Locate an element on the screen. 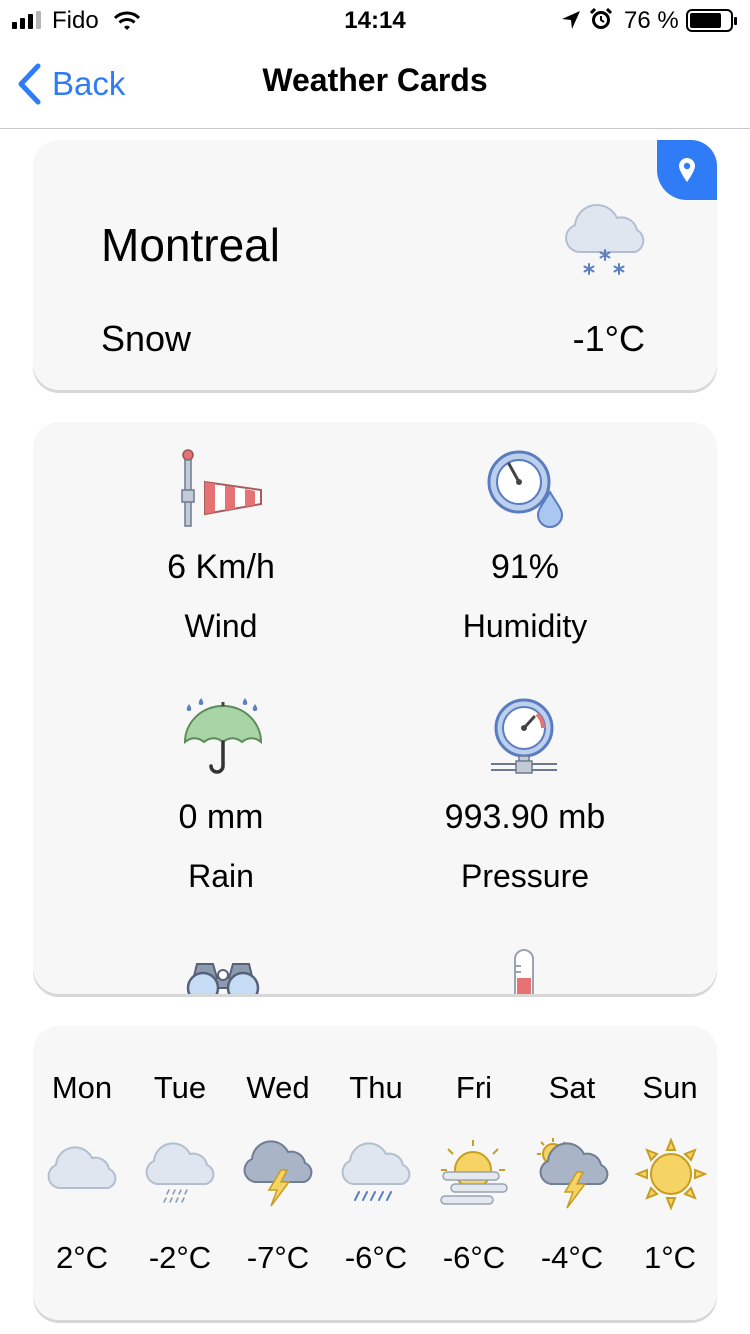 The height and width of the screenshot is (1334, 750). drizzle-icon is located at coordinates (180, 1172).